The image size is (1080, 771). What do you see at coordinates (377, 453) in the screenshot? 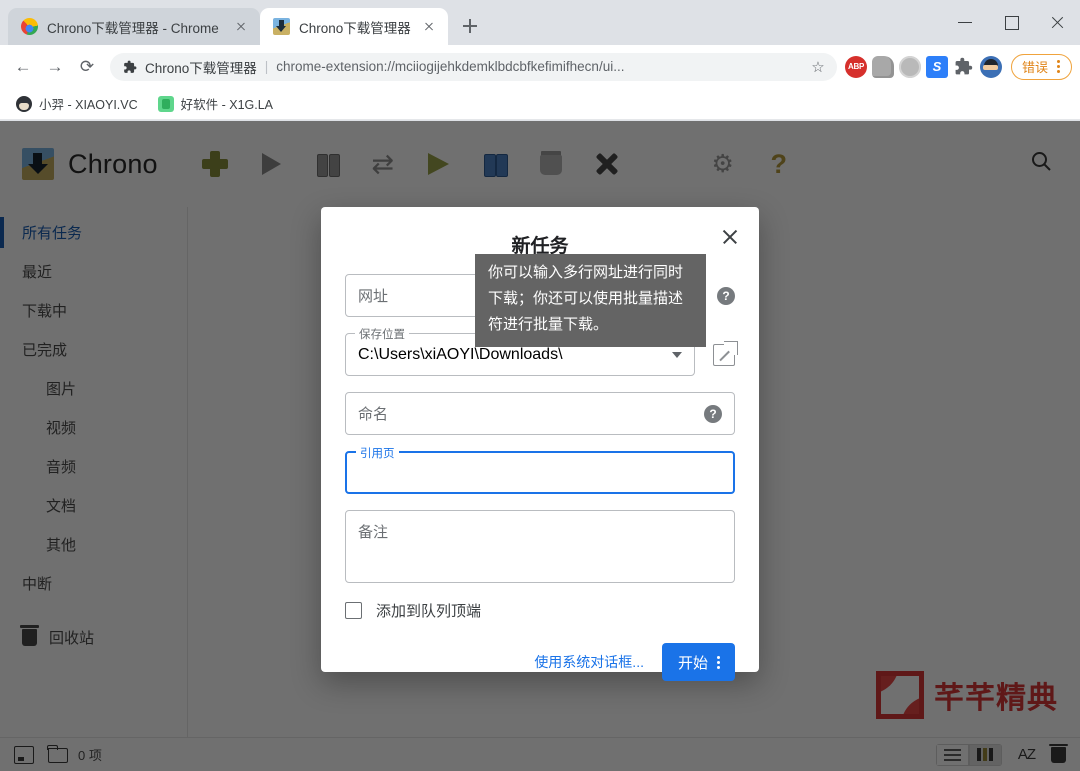
I see `referrer-label: 引用页` at bounding box center [377, 453].